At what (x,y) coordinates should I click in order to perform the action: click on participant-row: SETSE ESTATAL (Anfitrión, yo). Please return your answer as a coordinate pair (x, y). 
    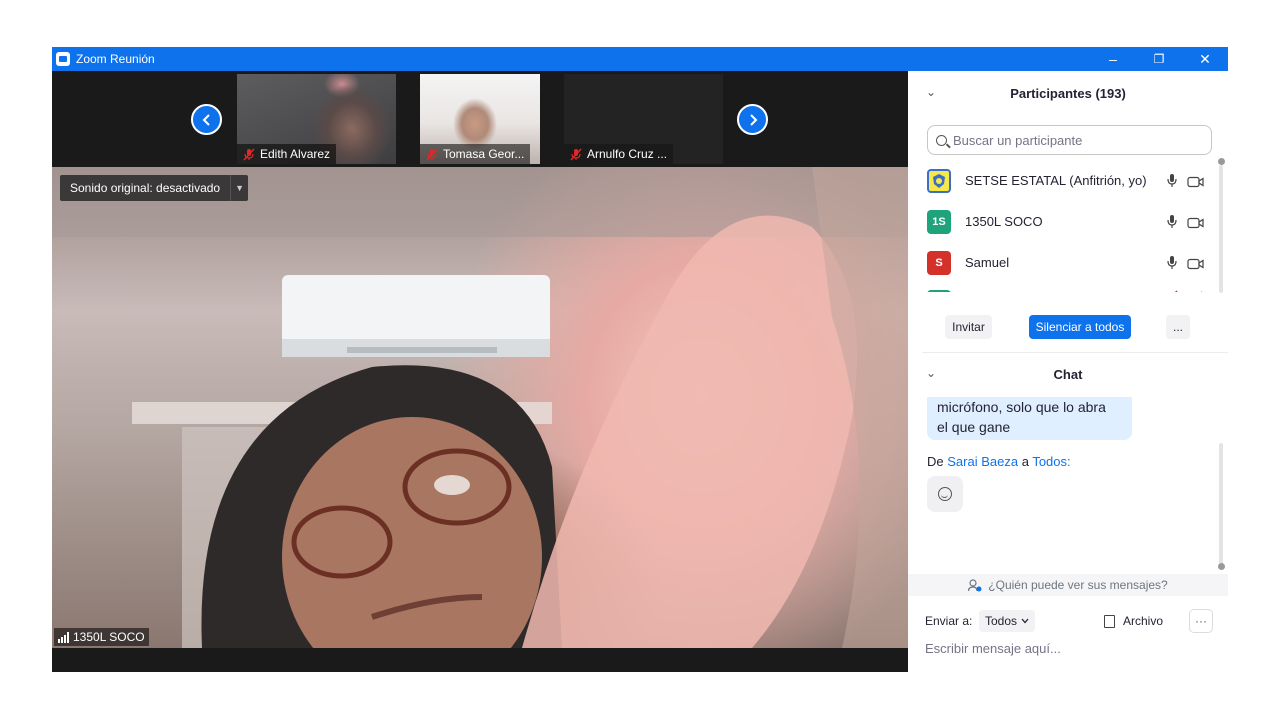
    Looking at the image, I should click on (1063, 180).